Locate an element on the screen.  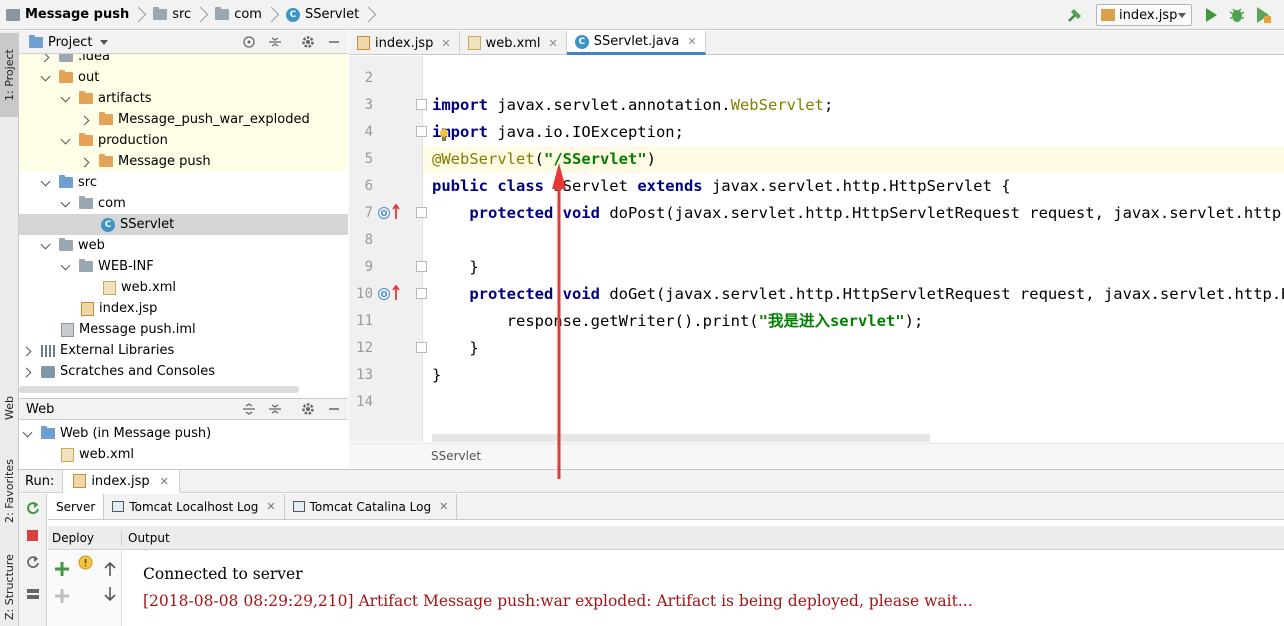
tree-item-production: production is located at coordinates (183, 140).